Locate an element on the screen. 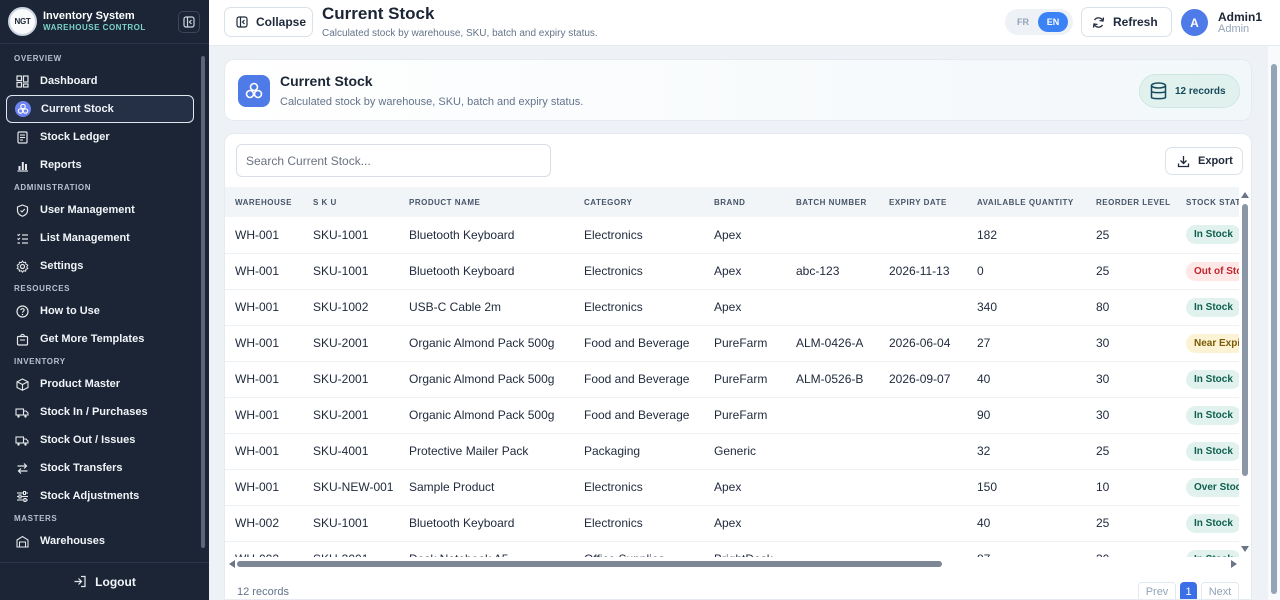 This screenshot has width=1280, height=600. sidebar-item-label: Reports is located at coordinates (61, 165).